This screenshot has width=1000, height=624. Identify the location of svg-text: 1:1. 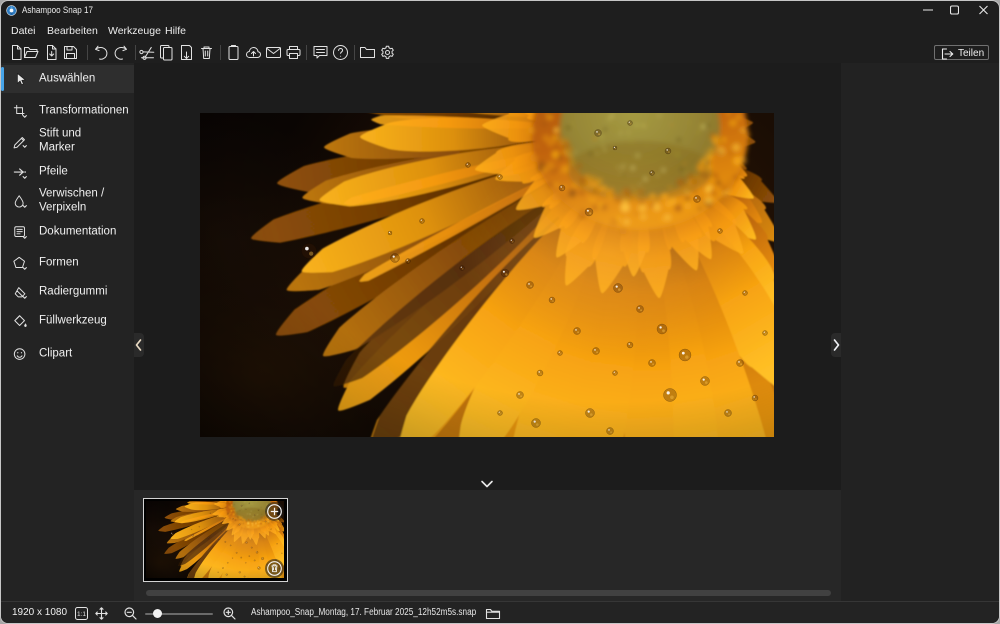
(81, 614).